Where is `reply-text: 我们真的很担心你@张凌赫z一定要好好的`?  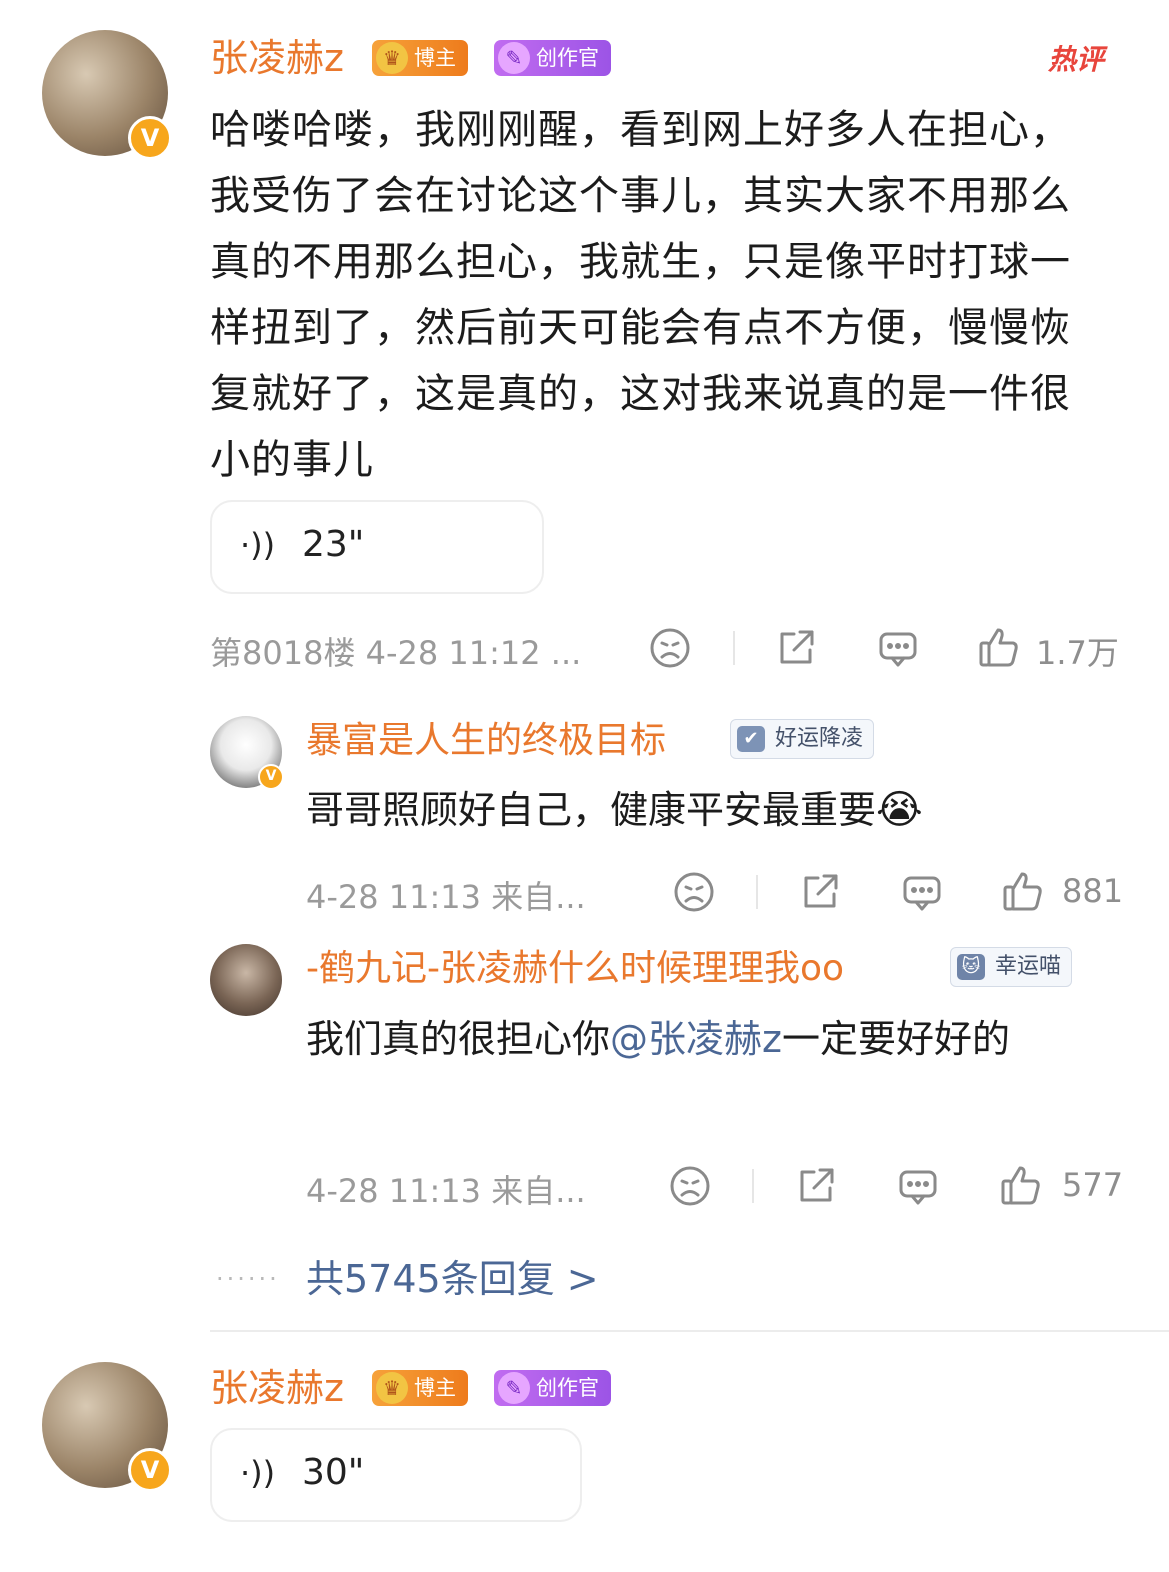
reply-text: 我们真的很担心你@张凌赫z一定要好好的 is located at coordinates (658, 1039).